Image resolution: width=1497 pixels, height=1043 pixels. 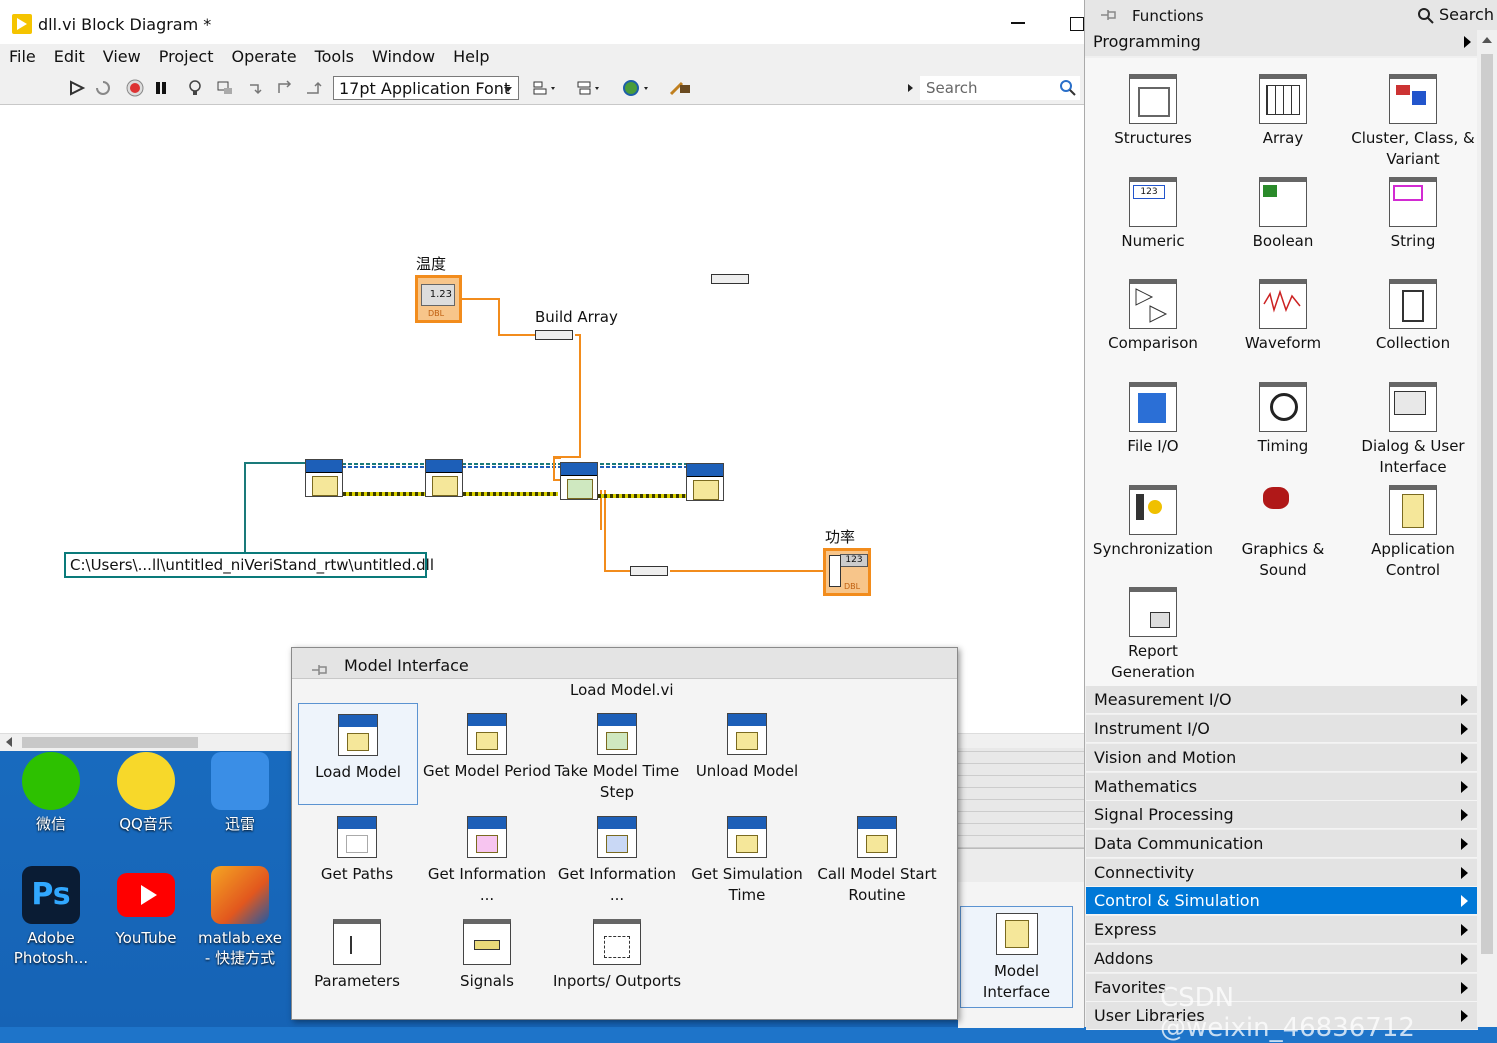 I want to click on palette-item-inports-outports: Inports/ Outports, so click(x=617, y=950).